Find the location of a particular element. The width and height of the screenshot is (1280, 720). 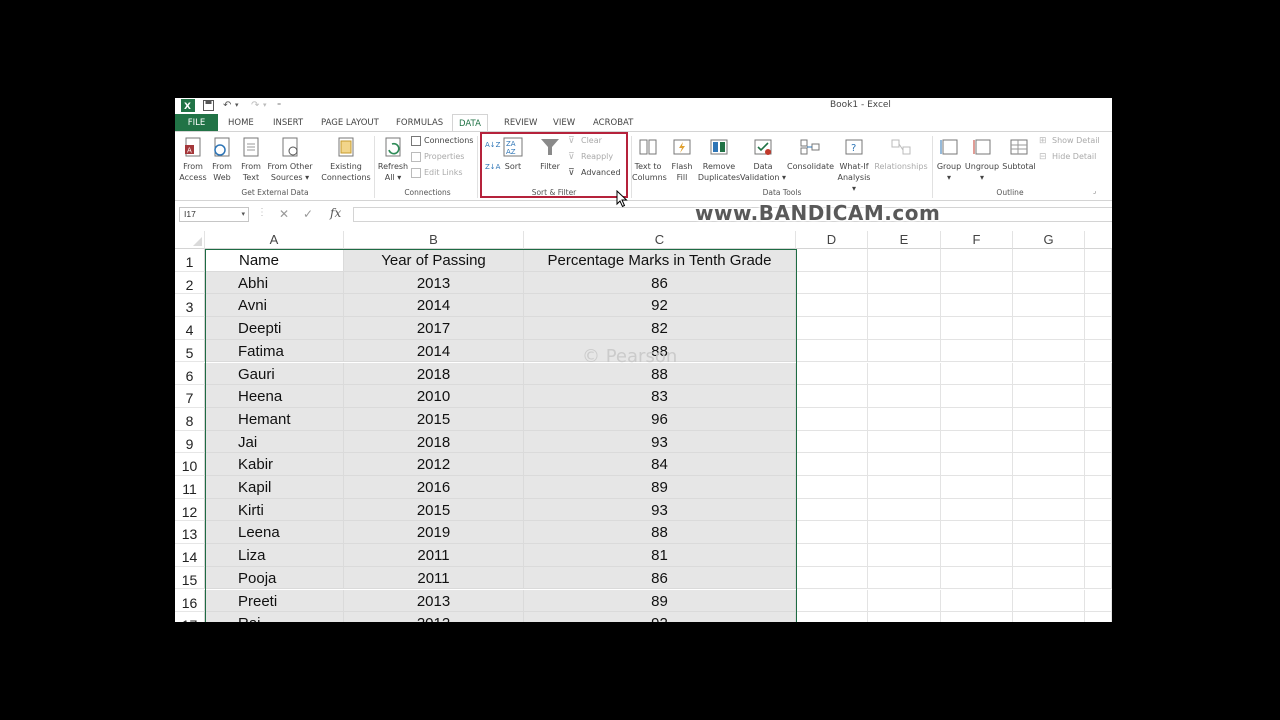

column-header-b: B is located at coordinates (434, 240).